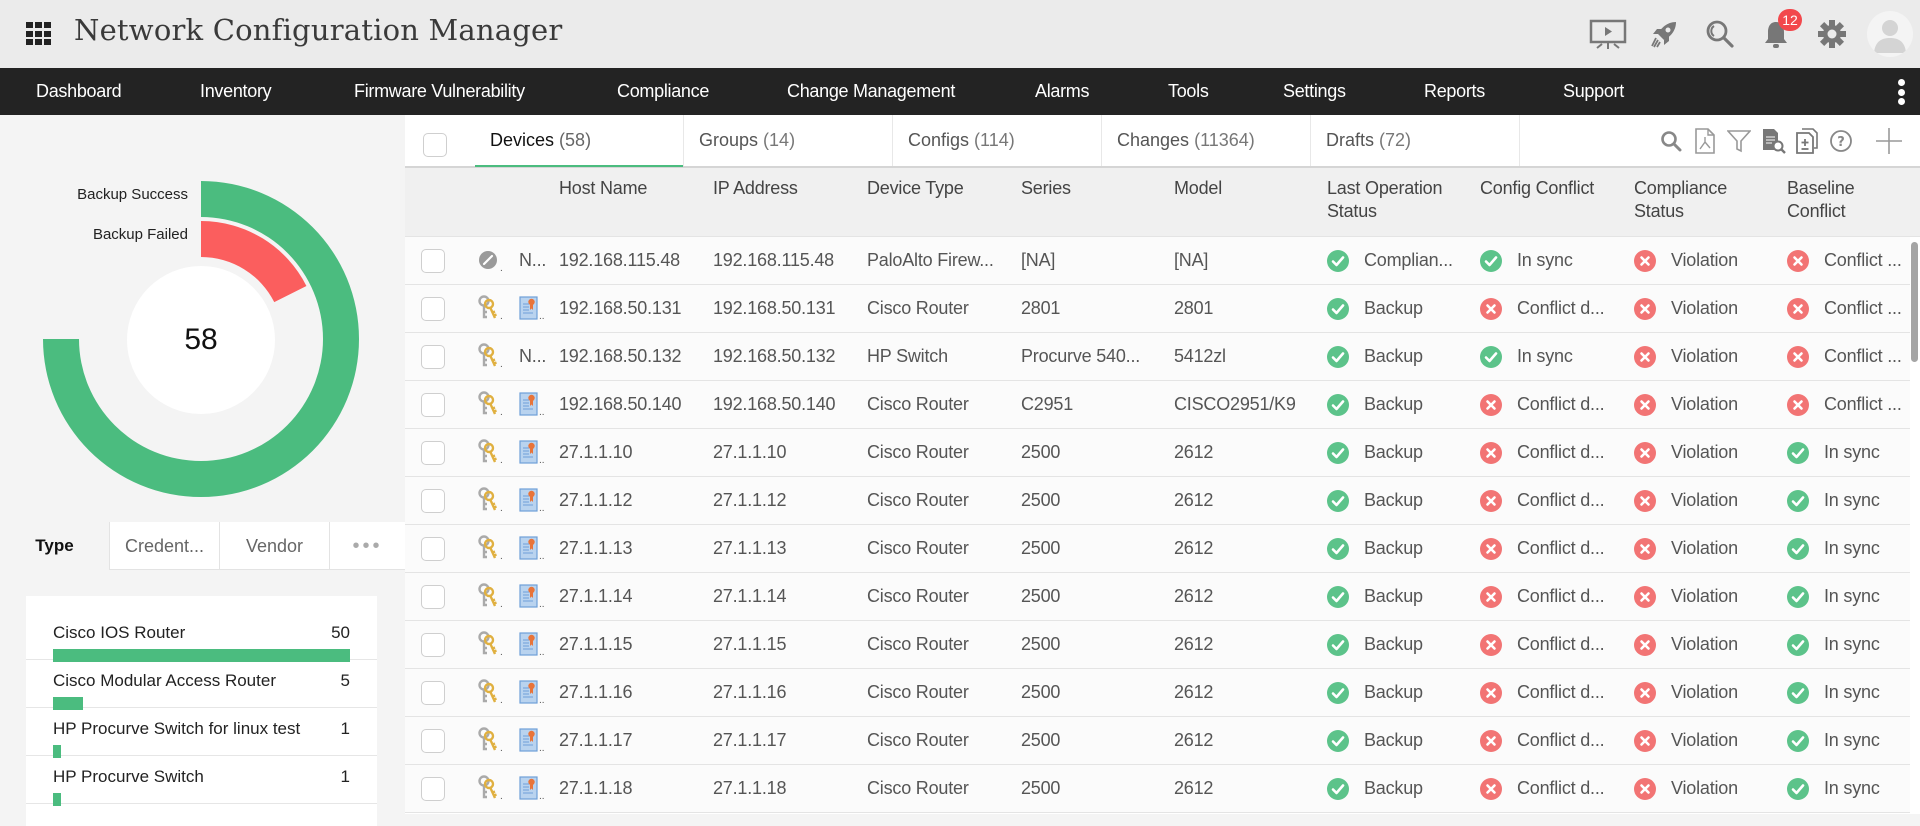 This screenshot has height=826, width=1920. What do you see at coordinates (619, 261) in the screenshot?
I see `host-name: 192.168.115.48` at bounding box center [619, 261].